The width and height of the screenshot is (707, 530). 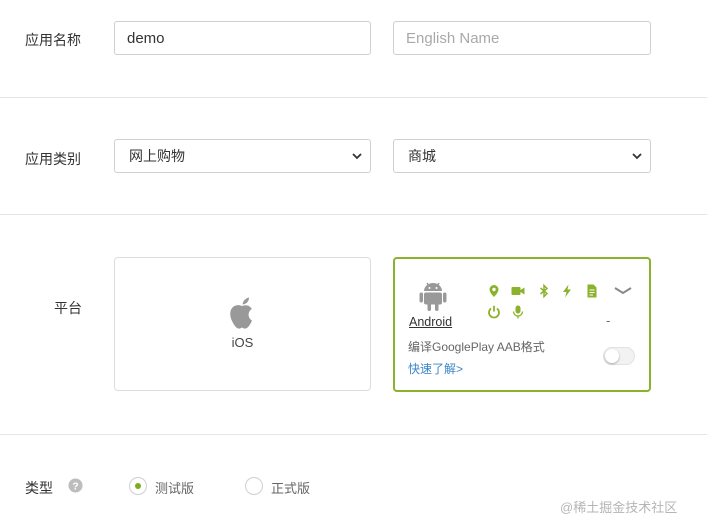 I want to click on microphone-icon, so click(x=518, y=312).